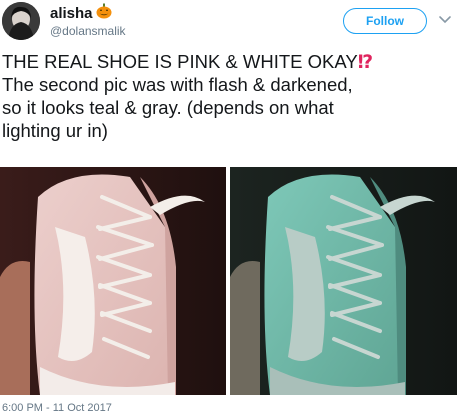  Describe the element at coordinates (188, 61) in the screenshot. I see `tweet-text-line: THE REAL SHOE IS PINK & WHITE OKAY⁉` at that location.